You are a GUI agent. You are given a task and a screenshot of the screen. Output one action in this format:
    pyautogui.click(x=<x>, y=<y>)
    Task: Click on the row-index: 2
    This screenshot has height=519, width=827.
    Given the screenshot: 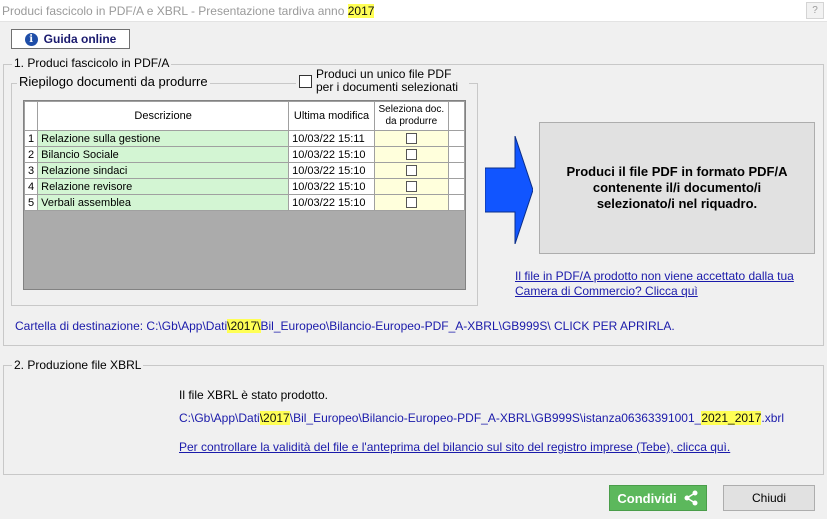 What is the action you would take?
    pyautogui.click(x=31, y=154)
    